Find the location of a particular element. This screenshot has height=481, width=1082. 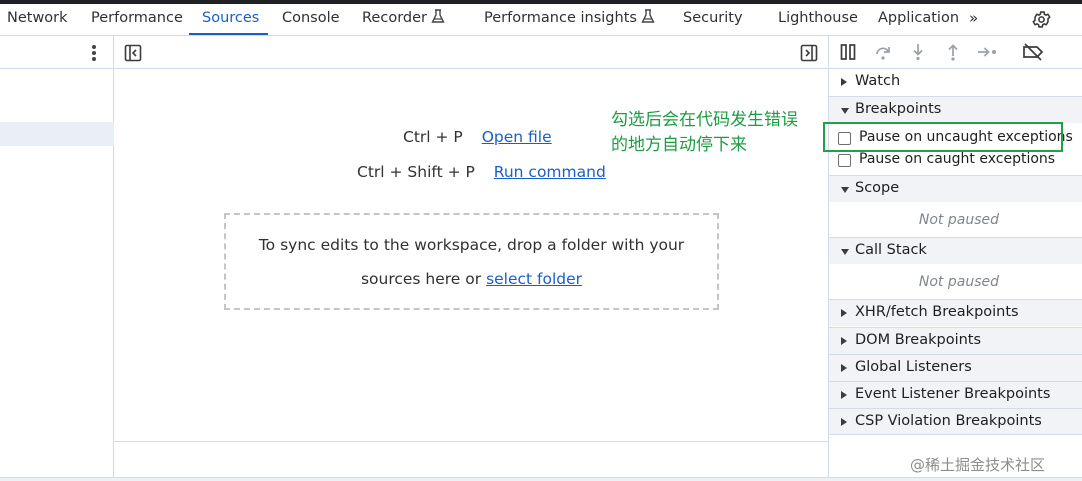

run-command-link: Run command is located at coordinates (550, 172).